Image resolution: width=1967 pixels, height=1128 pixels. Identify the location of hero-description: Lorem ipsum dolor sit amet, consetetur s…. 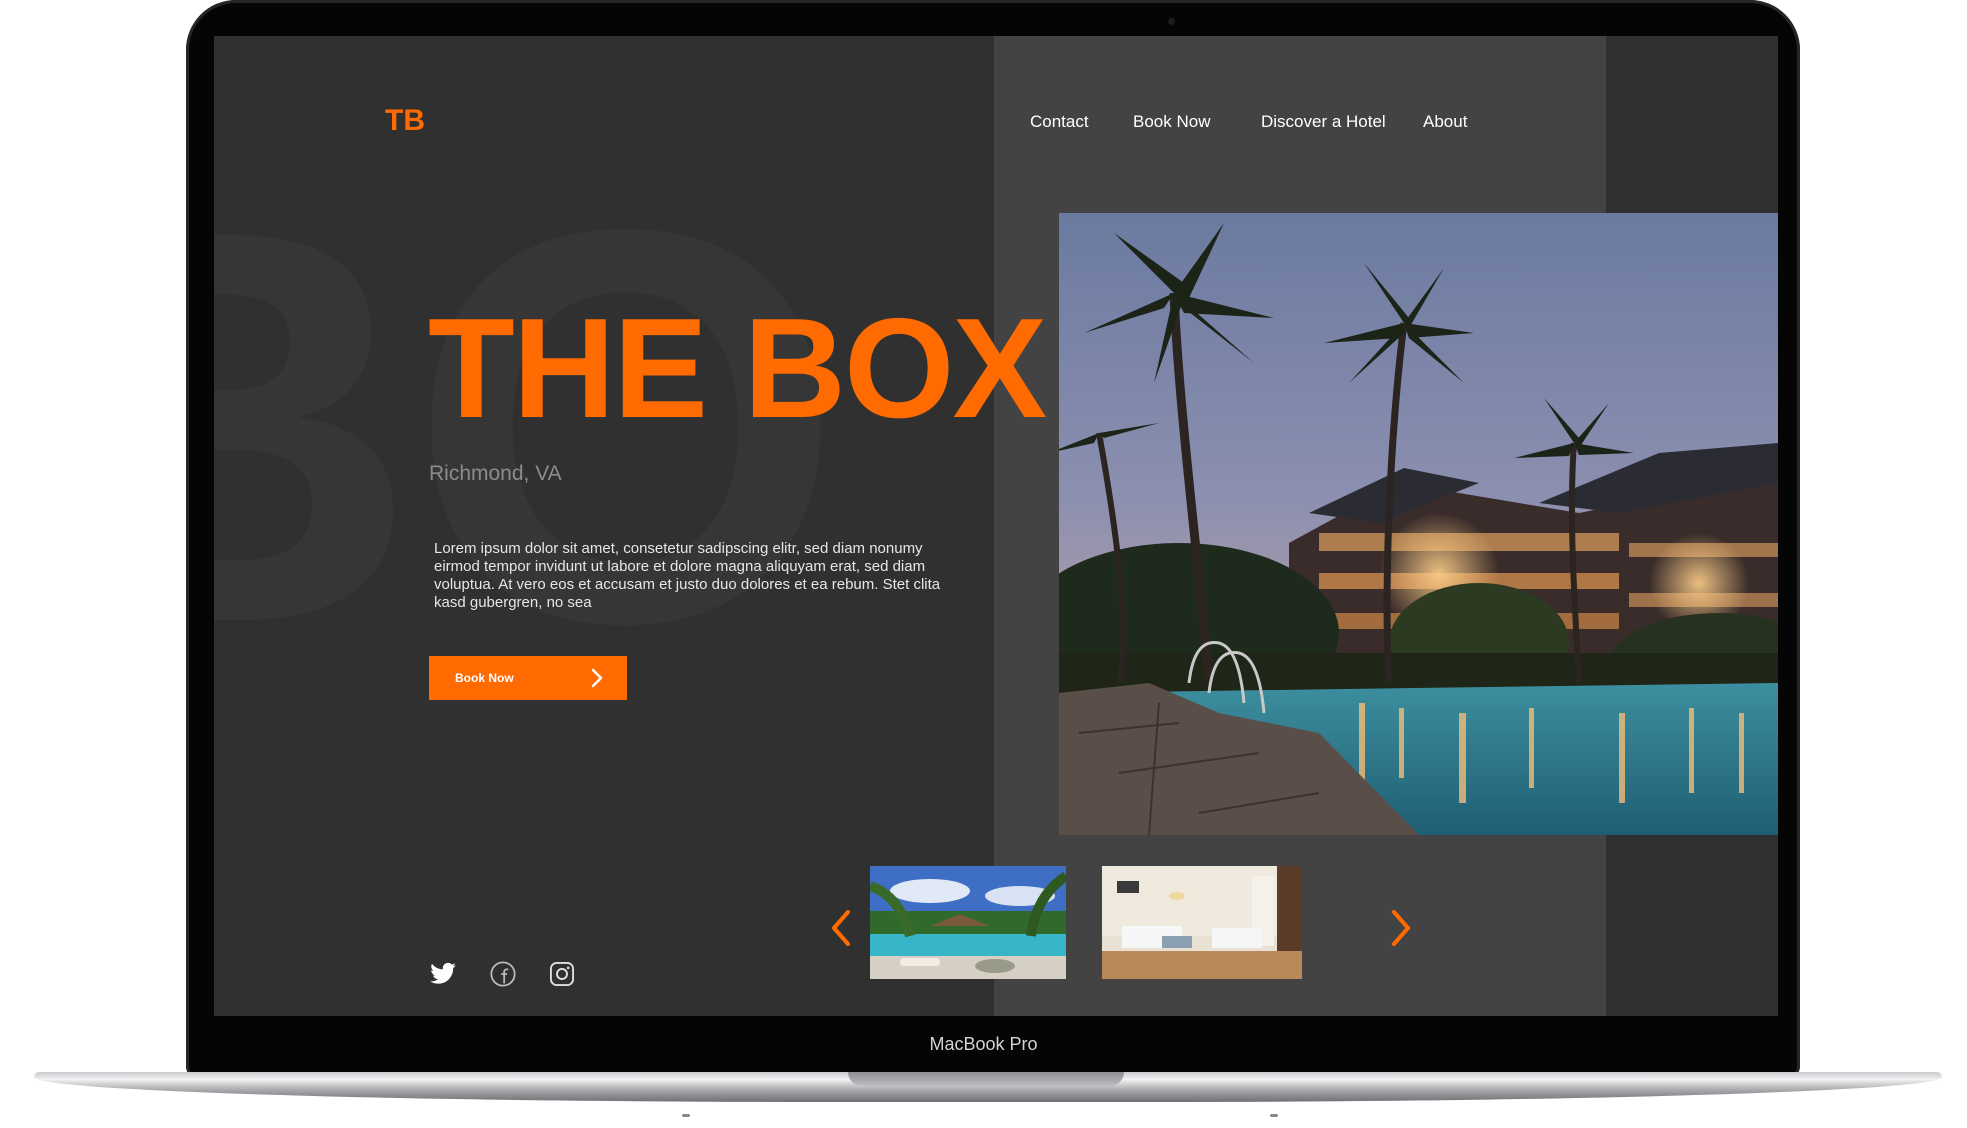
(687, 575).